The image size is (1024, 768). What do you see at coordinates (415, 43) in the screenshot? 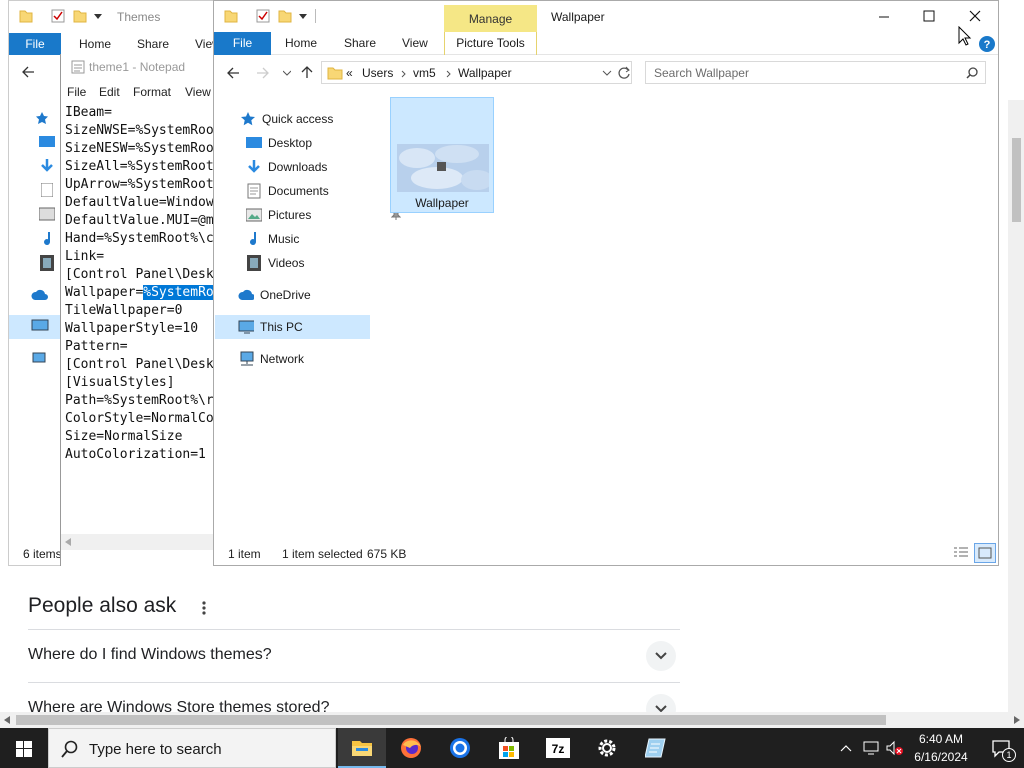
I see `tab-view: View` at bounding box center [415, 43].